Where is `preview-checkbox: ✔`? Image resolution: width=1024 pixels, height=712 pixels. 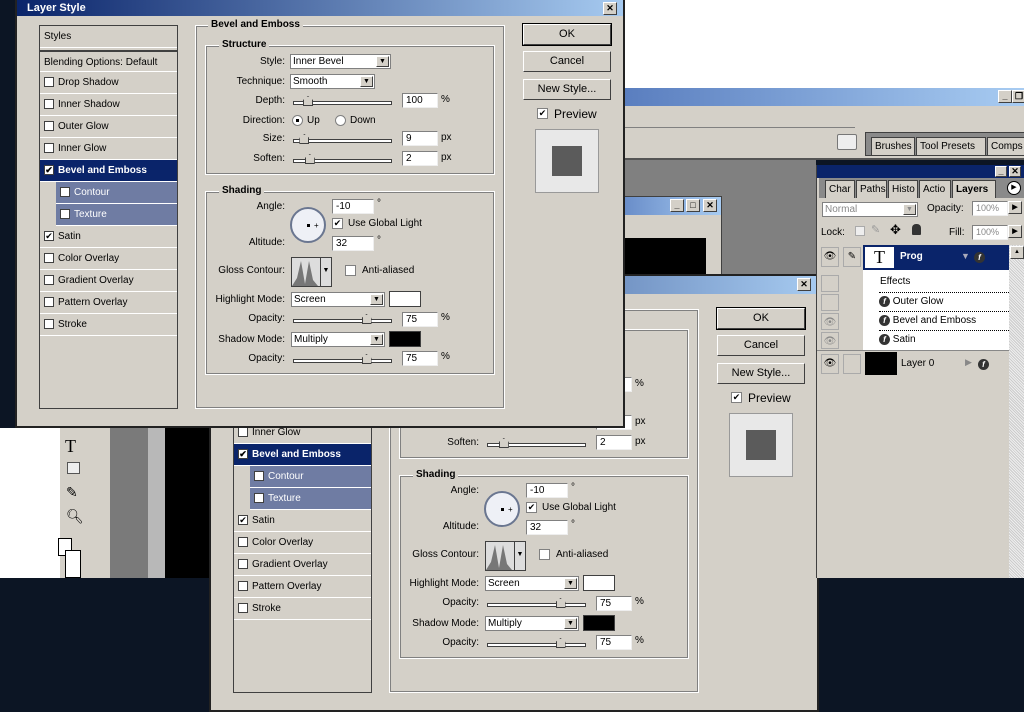 preview-checkbox: ✔ is located at coordinates (542, 113).